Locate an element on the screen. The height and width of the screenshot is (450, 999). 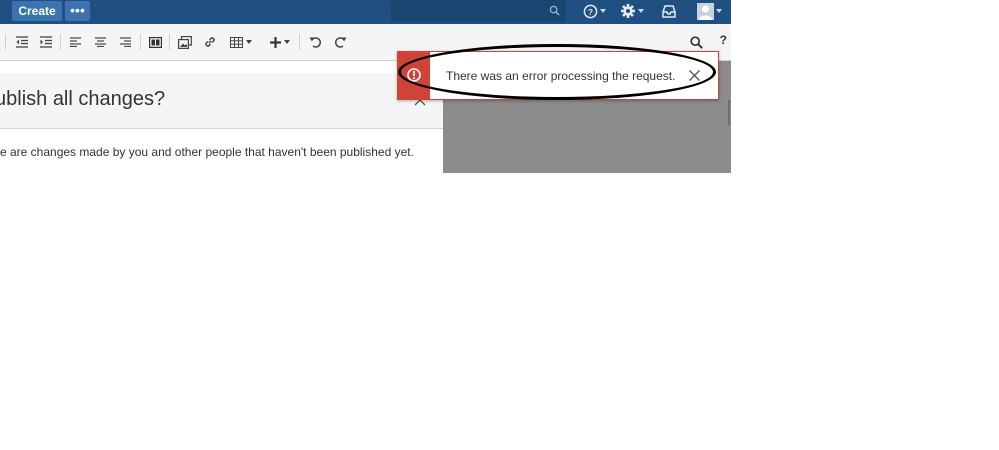
redo-icon is located at coordinates (340, 42).